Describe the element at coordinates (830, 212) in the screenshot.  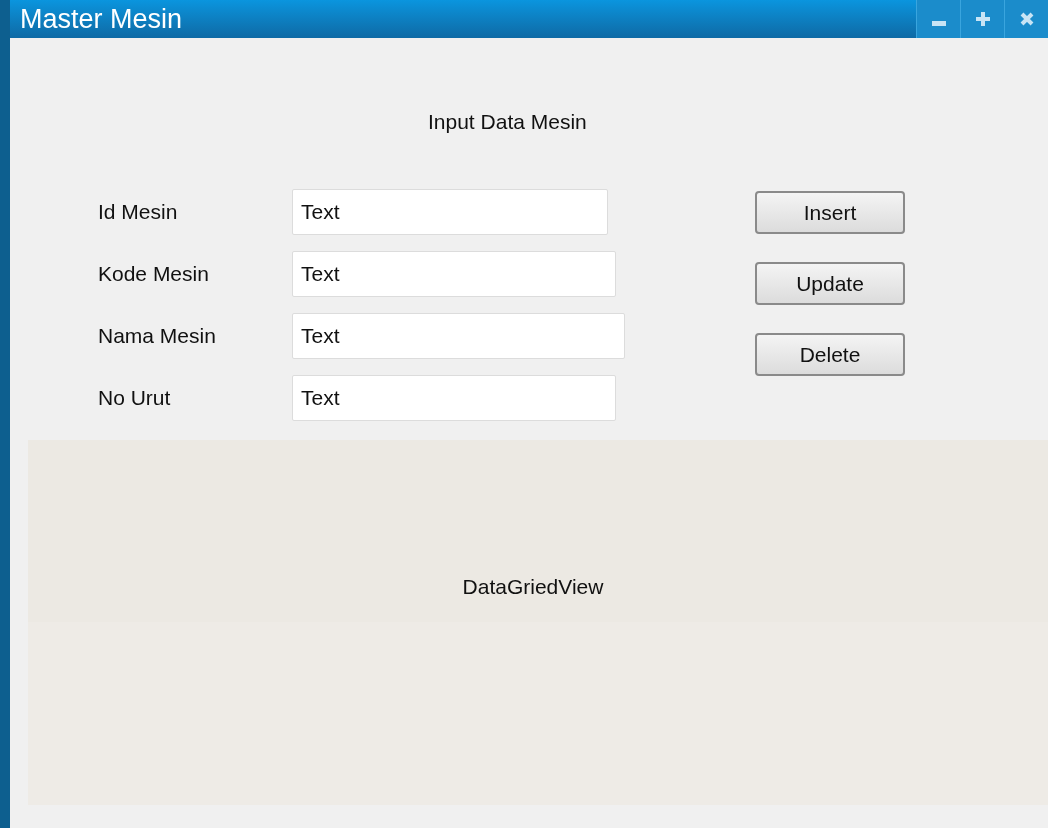
I see `action-button: Insert` at that location.